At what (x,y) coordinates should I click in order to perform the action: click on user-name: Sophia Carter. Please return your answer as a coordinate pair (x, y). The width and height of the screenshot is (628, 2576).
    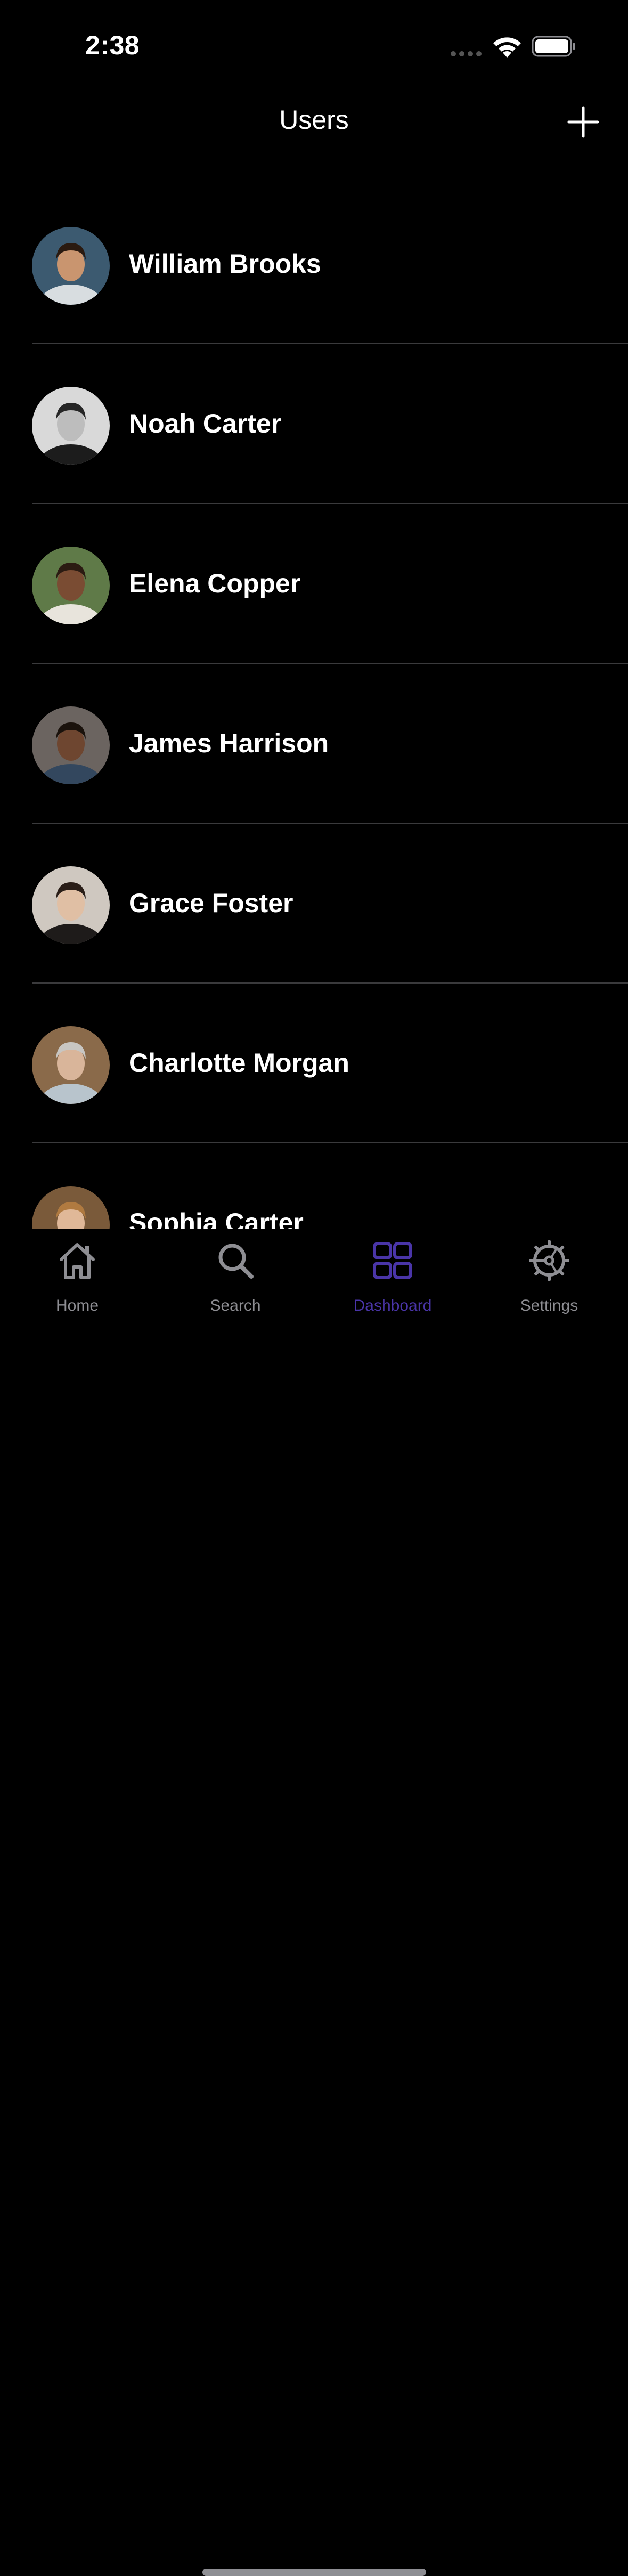
    Looking at the image, I should click on (216, 1219).